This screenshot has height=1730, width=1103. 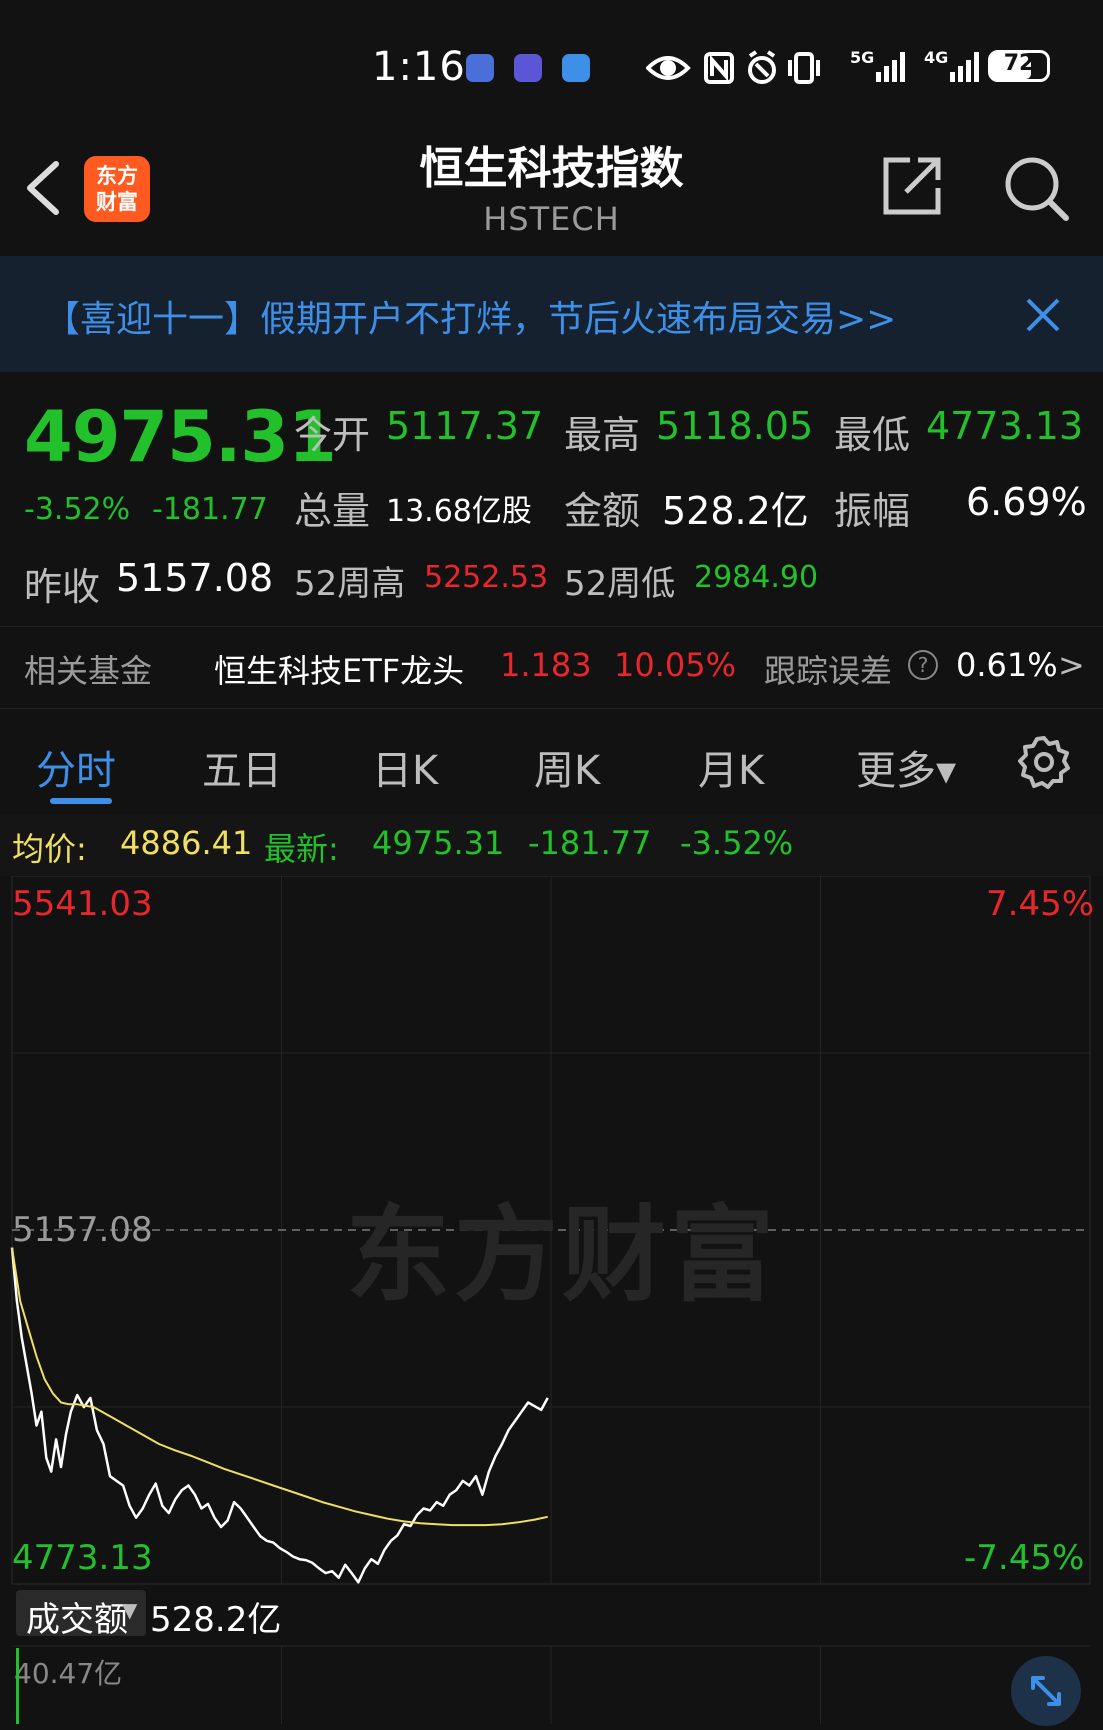 What do you see at coordinates (216, 1620) in the screenshot?
I see `volume-total-value: 528.2亿` at bounding box center [216, 1620].